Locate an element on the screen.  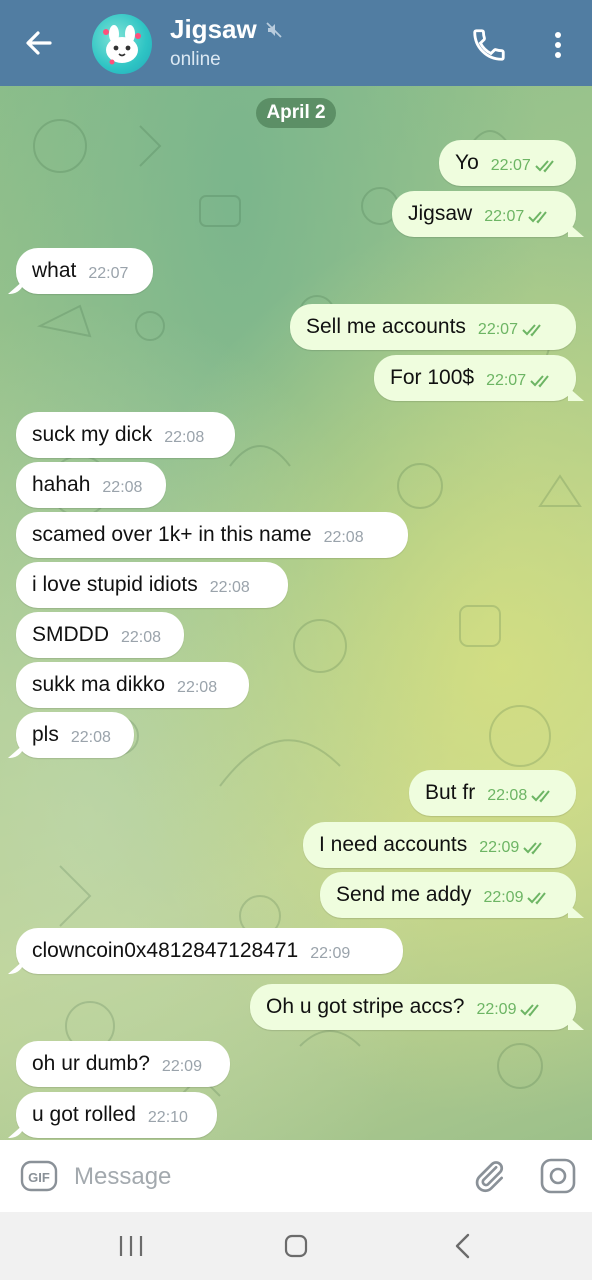
message-text: Jigsaw is located at coordinates (440, 213).